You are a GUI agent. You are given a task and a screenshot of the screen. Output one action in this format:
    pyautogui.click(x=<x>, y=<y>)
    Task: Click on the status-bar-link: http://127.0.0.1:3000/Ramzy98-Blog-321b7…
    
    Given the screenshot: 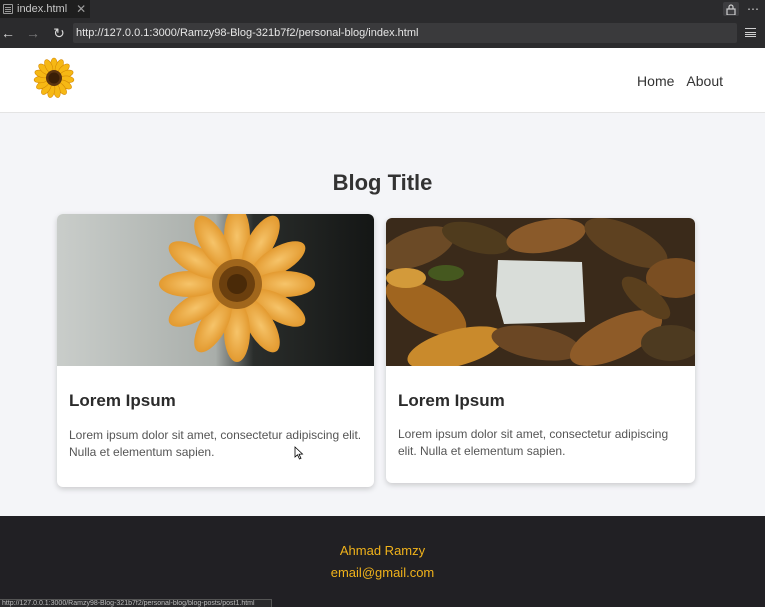 What is the action you would take?
    pyautogui.click(x=136, y=603)
    